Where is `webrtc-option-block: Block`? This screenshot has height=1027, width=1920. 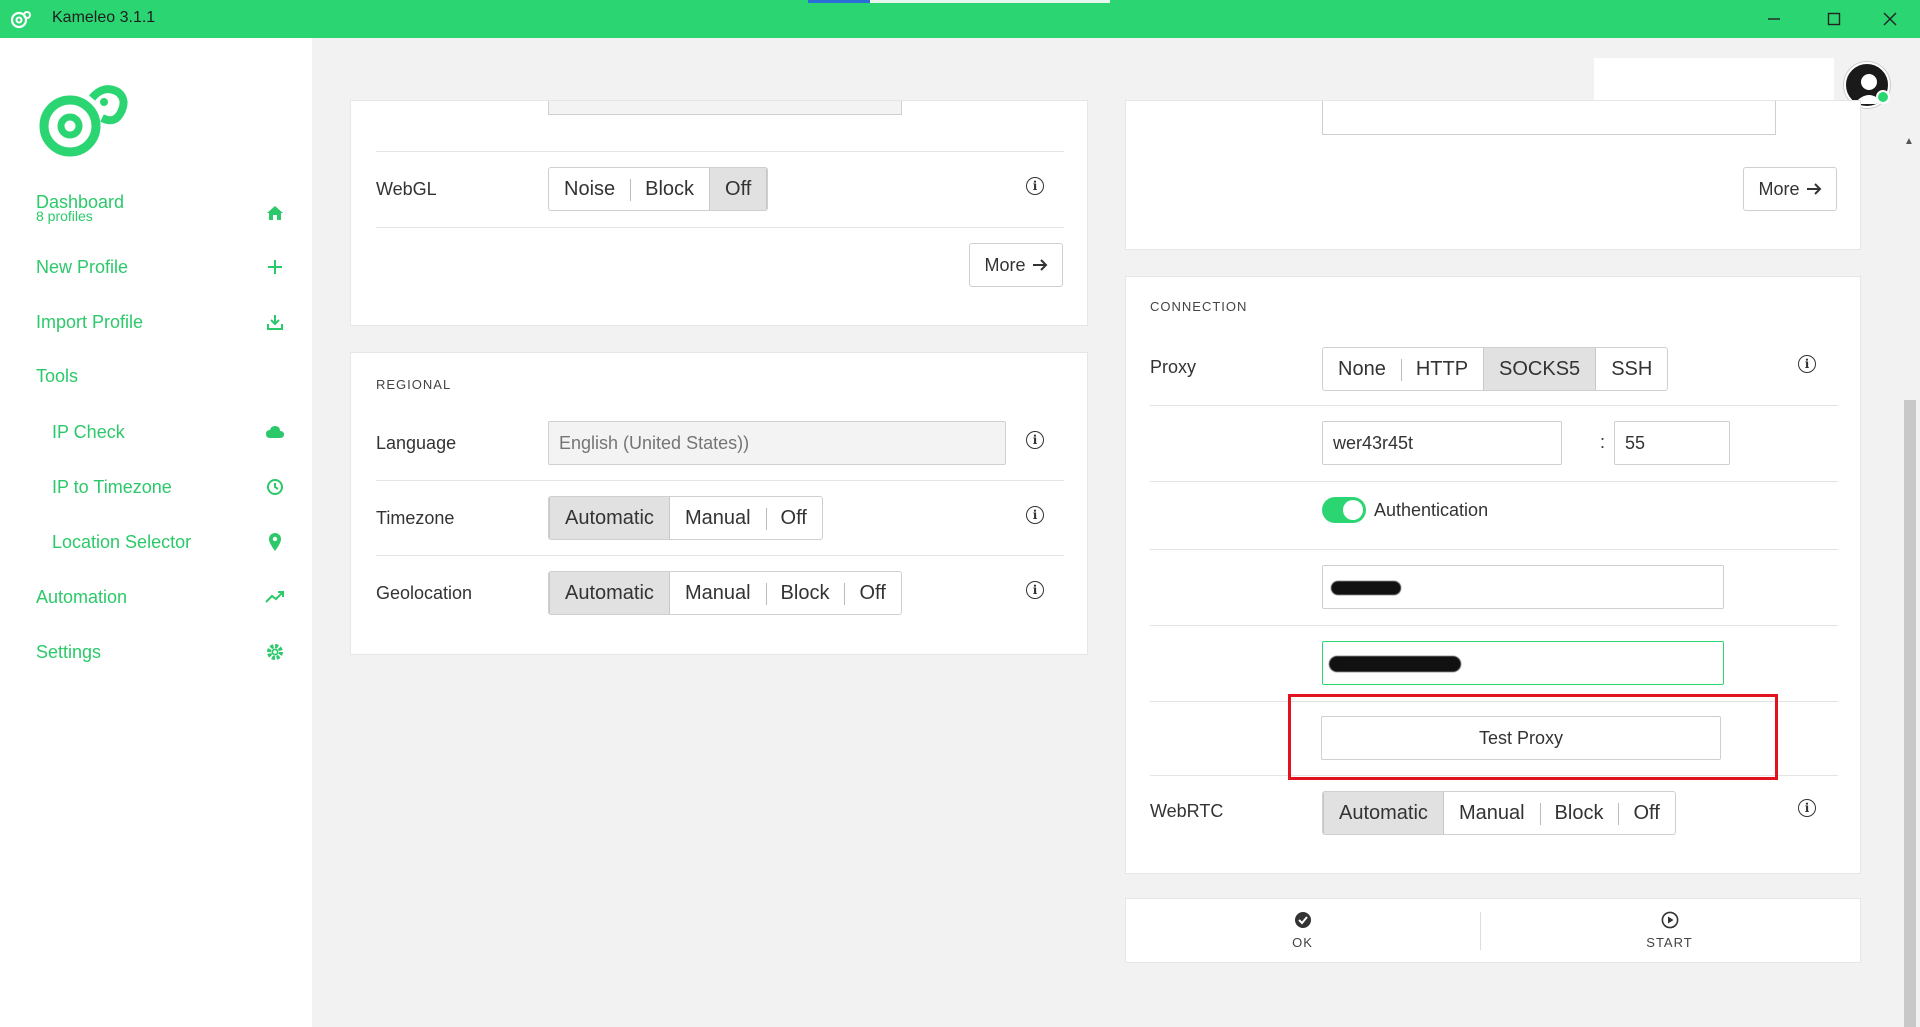 webrtc-option-block: Block is located at coordinates (1579, 813).